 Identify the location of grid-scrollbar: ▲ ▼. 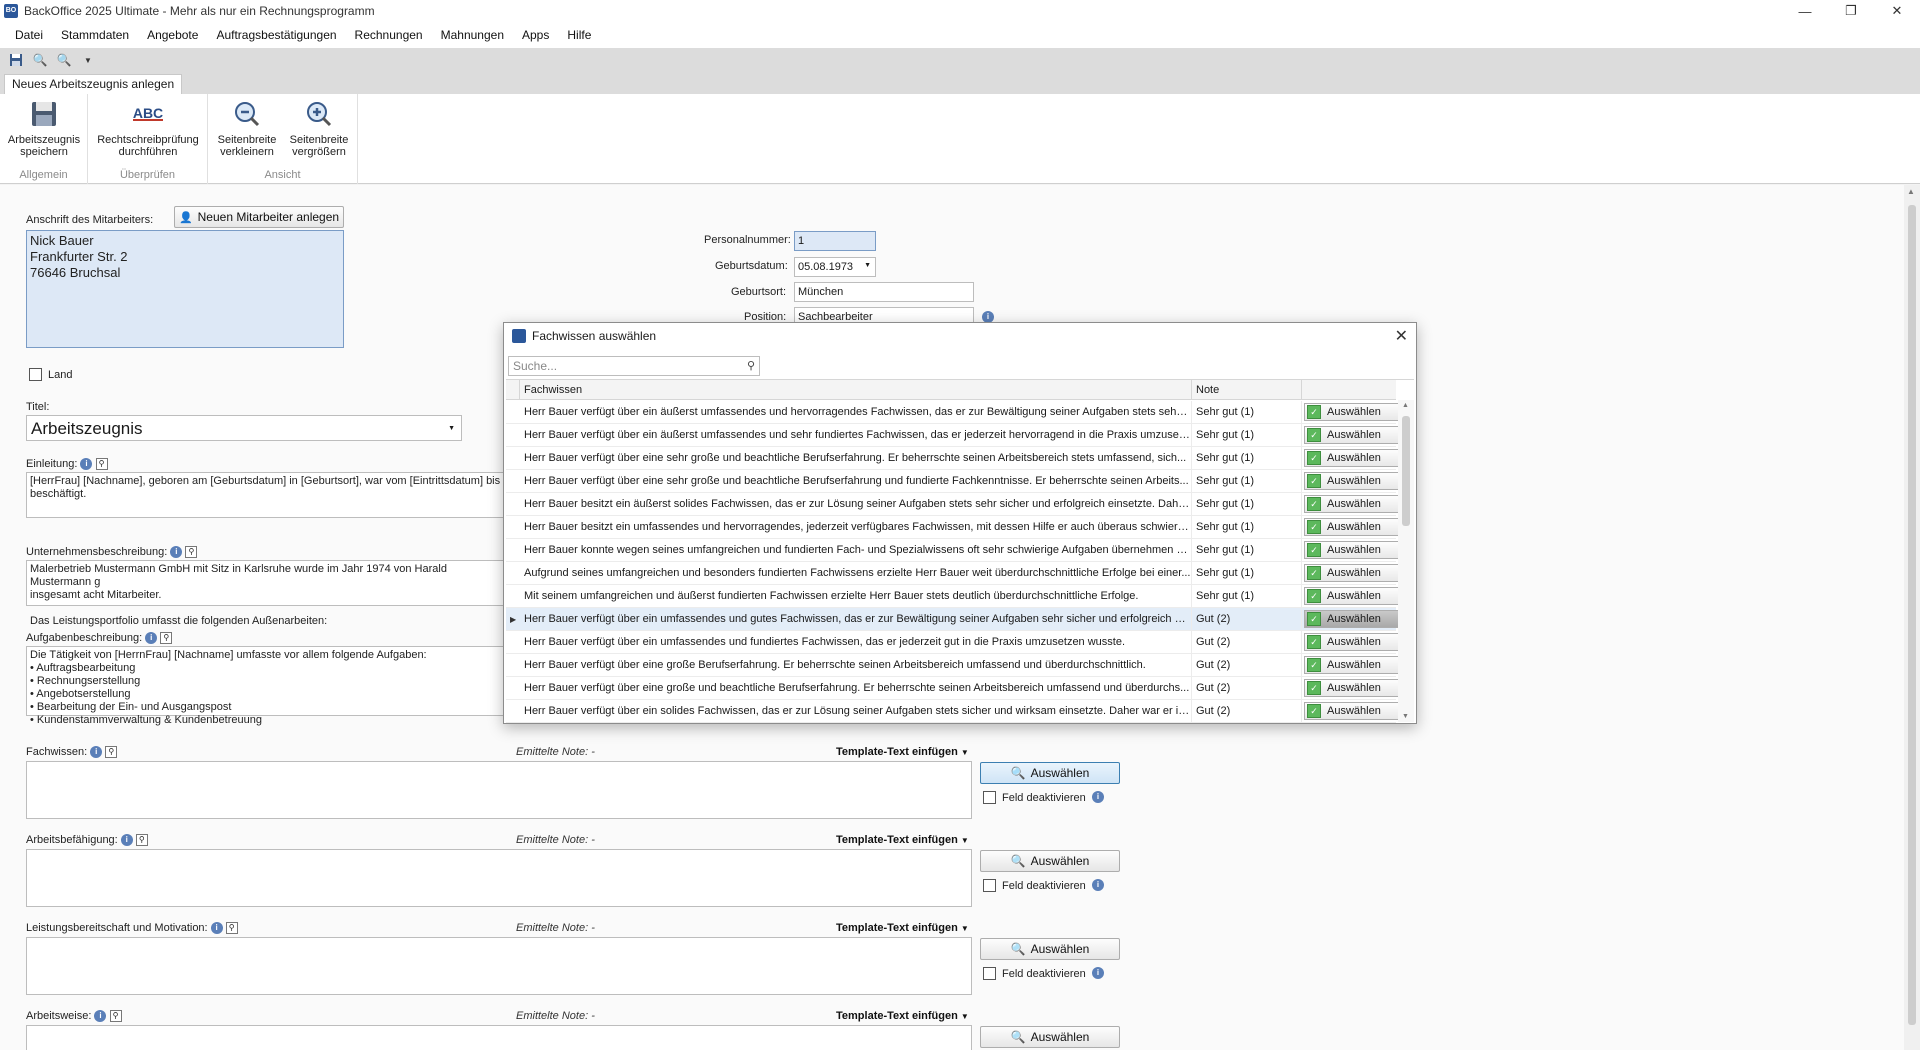
(1406, 561).